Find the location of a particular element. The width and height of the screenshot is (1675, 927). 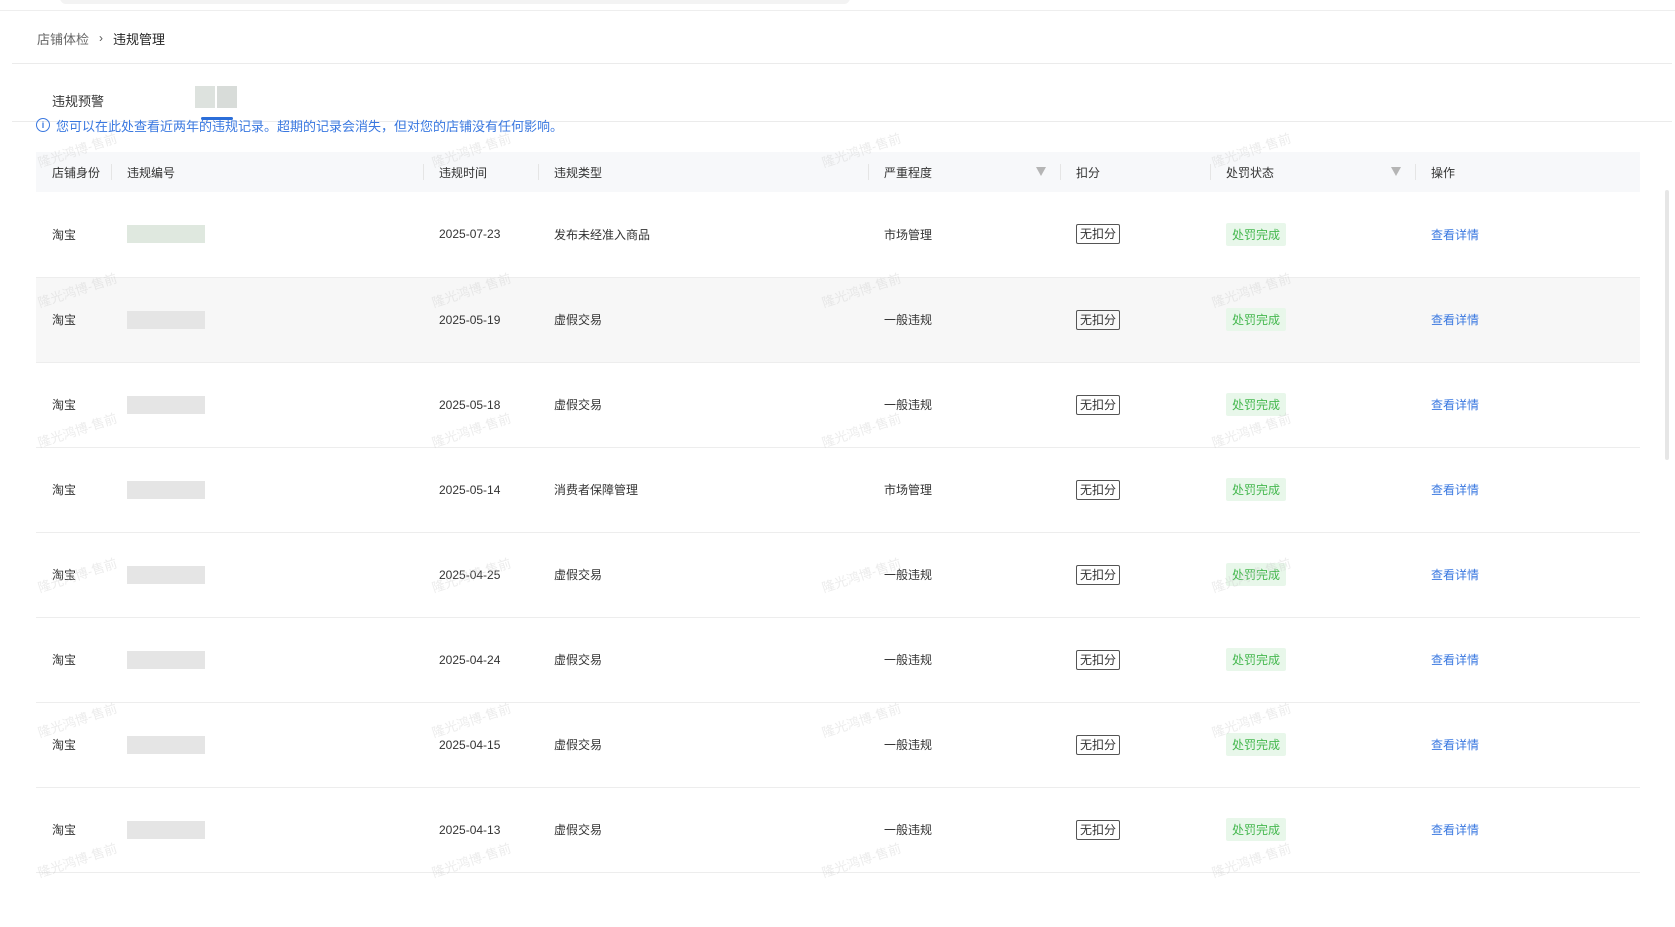

table-header-row: 店铺身份 违规编号 违规时间 违规类型 严重程度 扣分 处罚状态 操作 is located at coordinates (838, 172).